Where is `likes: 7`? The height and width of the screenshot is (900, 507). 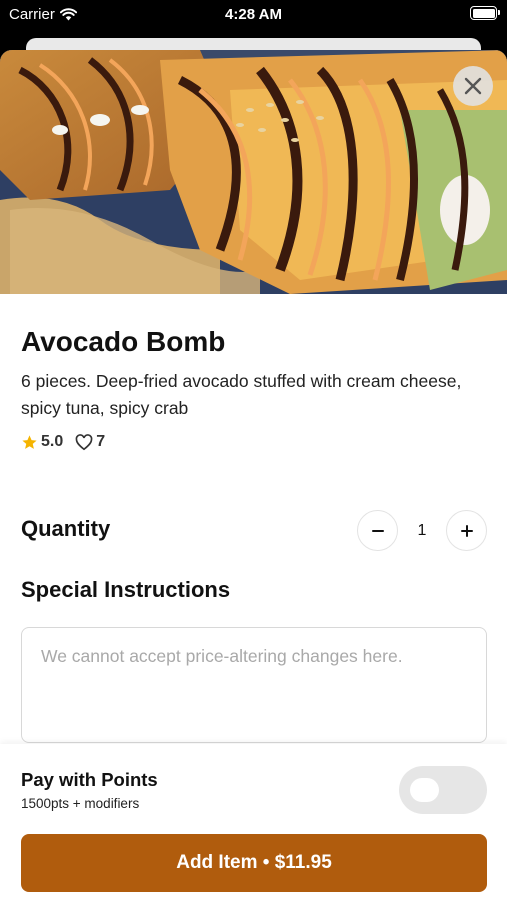 likes: 7 is located at coordinates (90, 442).